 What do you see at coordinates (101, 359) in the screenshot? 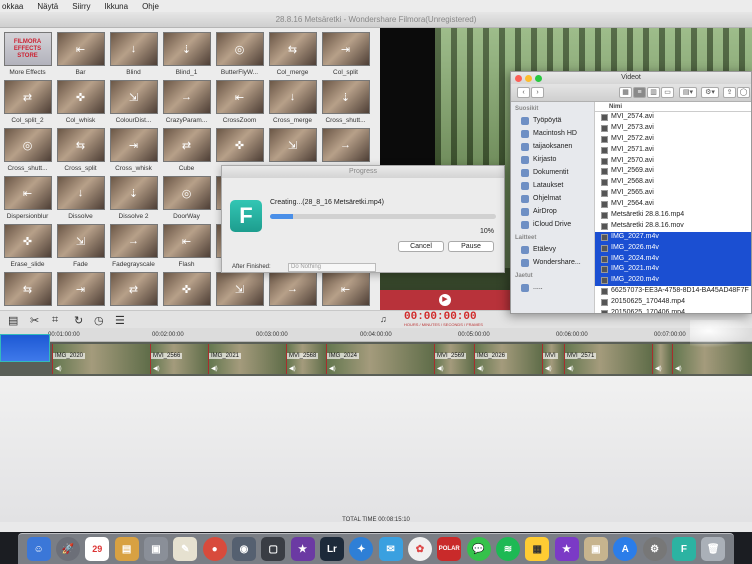
I see `timeline-clip: IMG_2020 ◀)` at bounding box center [101, 359].